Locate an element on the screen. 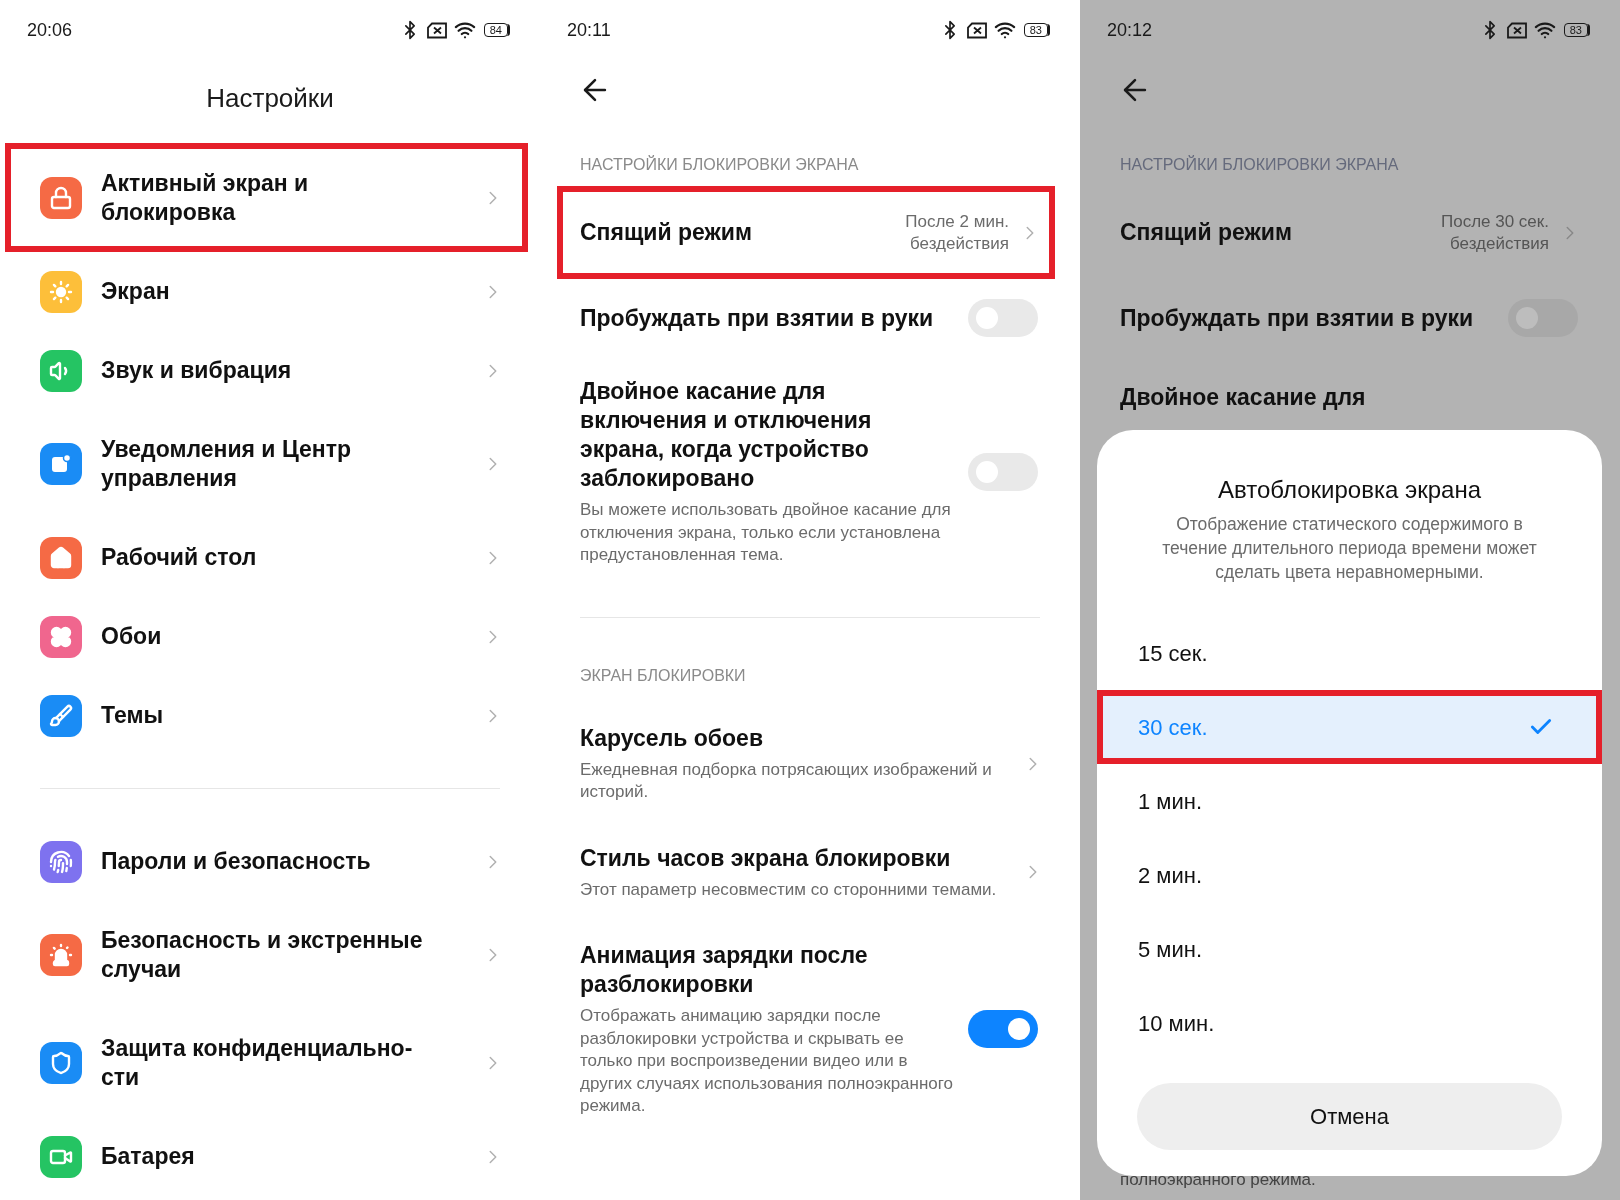 The image size is (1620, 1200). settings-item: Защита конфиденциально-сти is located at coordinates (266, 1063).